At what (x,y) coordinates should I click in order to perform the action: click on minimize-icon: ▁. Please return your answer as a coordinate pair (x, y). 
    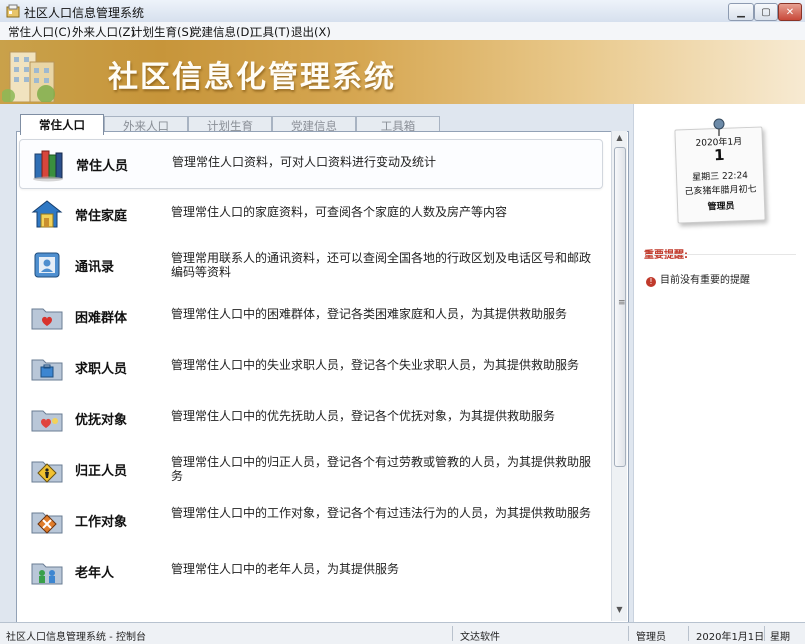
    Looking at the image, I should click on (741, 12).